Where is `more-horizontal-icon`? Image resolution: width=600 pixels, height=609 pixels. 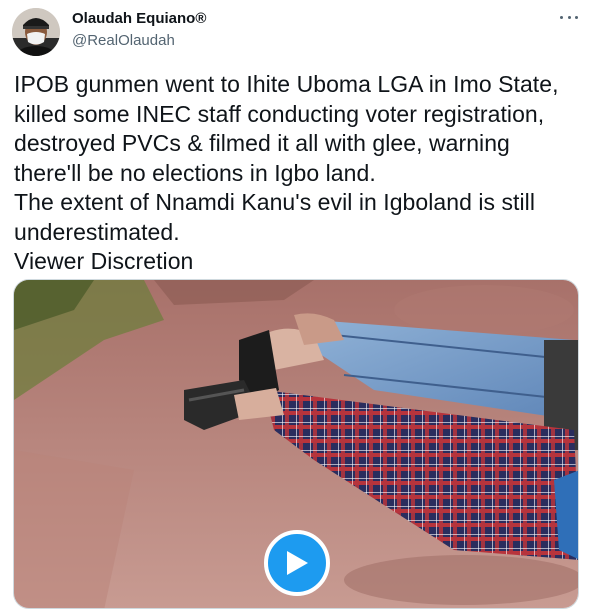 more-horizontal-icon is located at coordinates (569, 17).